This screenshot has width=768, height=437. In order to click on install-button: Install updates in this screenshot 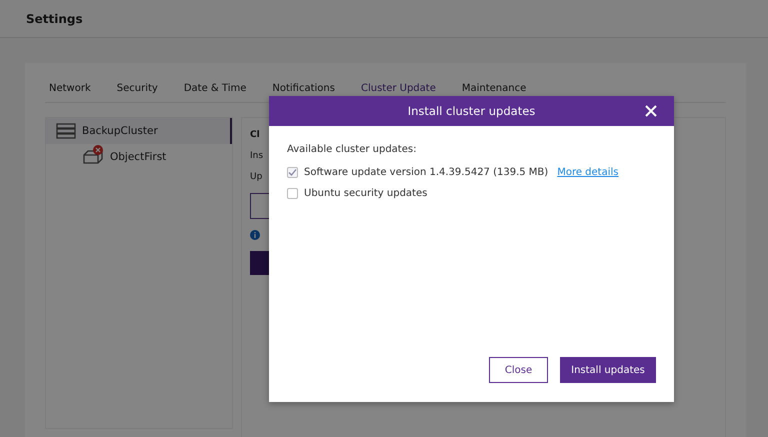, I will do `click(608, 370)`.